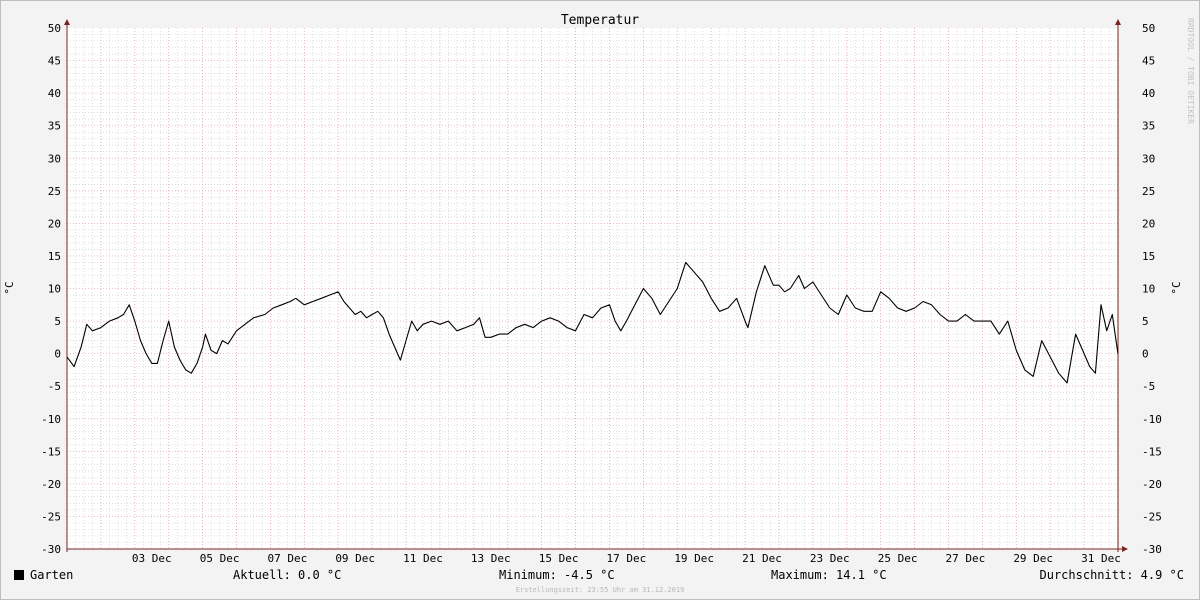 This screenshot has height=600, width=1200. I want to click on legend-maximum: Maximum: 14.1 °C, so click(829, 575).